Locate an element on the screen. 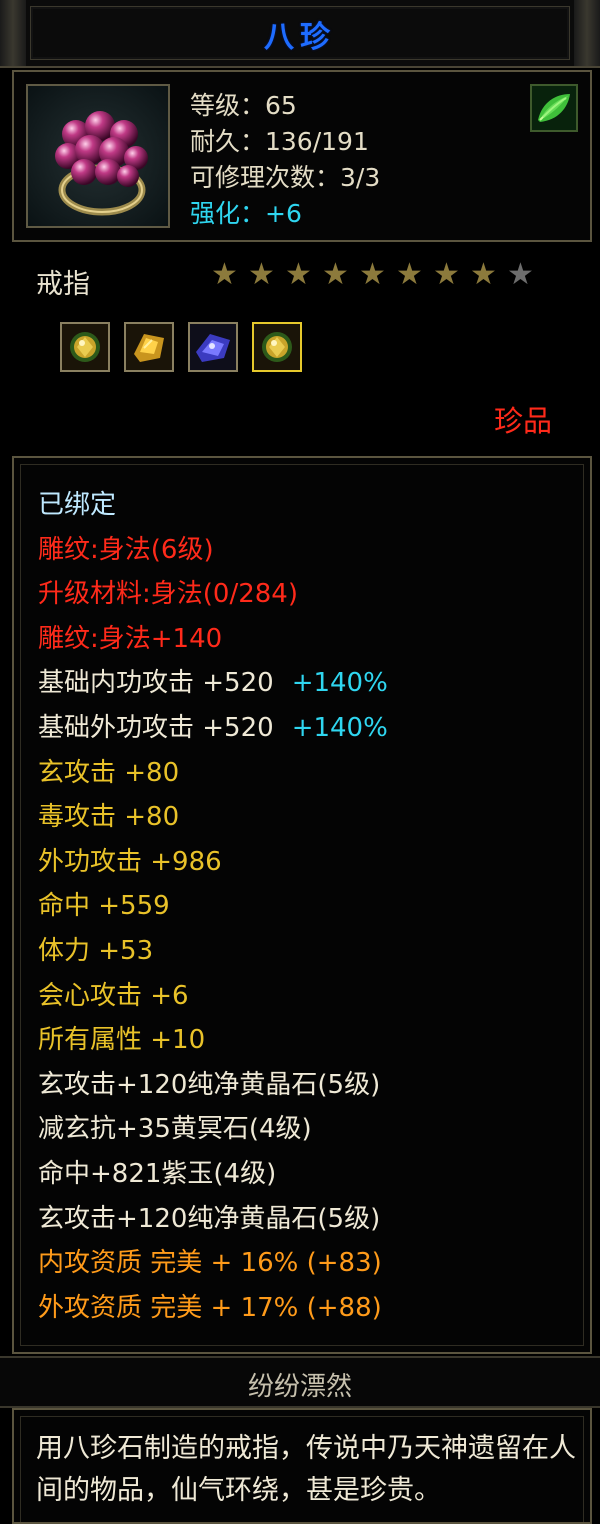 This screenshot has width=600, height=1524. stat-text: 雕纹:身法+140 is located at coordinates (130, 638).